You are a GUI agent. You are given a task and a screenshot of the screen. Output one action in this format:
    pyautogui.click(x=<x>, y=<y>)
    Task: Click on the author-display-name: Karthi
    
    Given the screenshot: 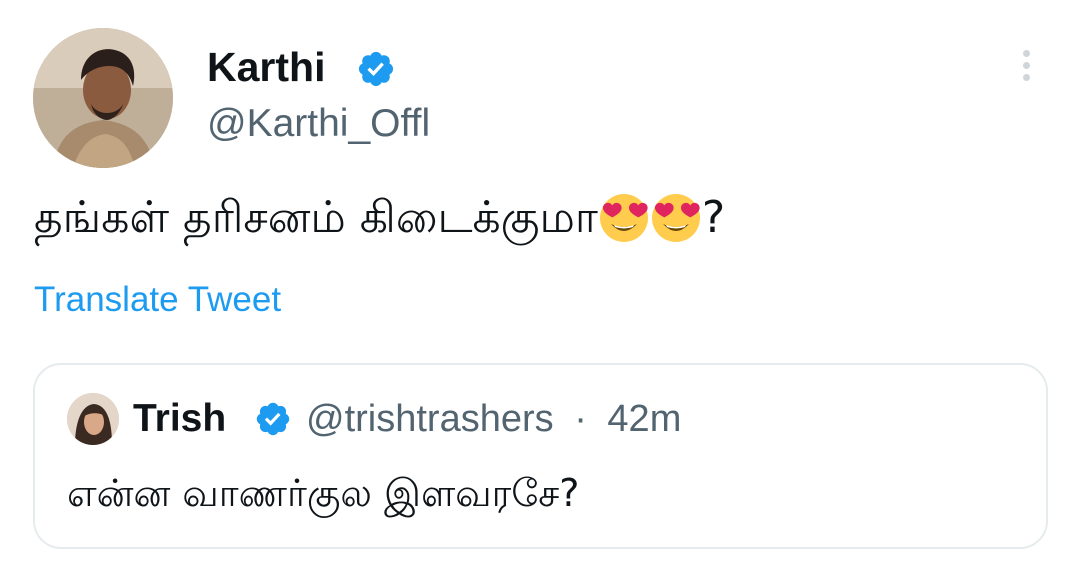 What is the action you would take?
    pyautogui.click(x=266, y=67)
    